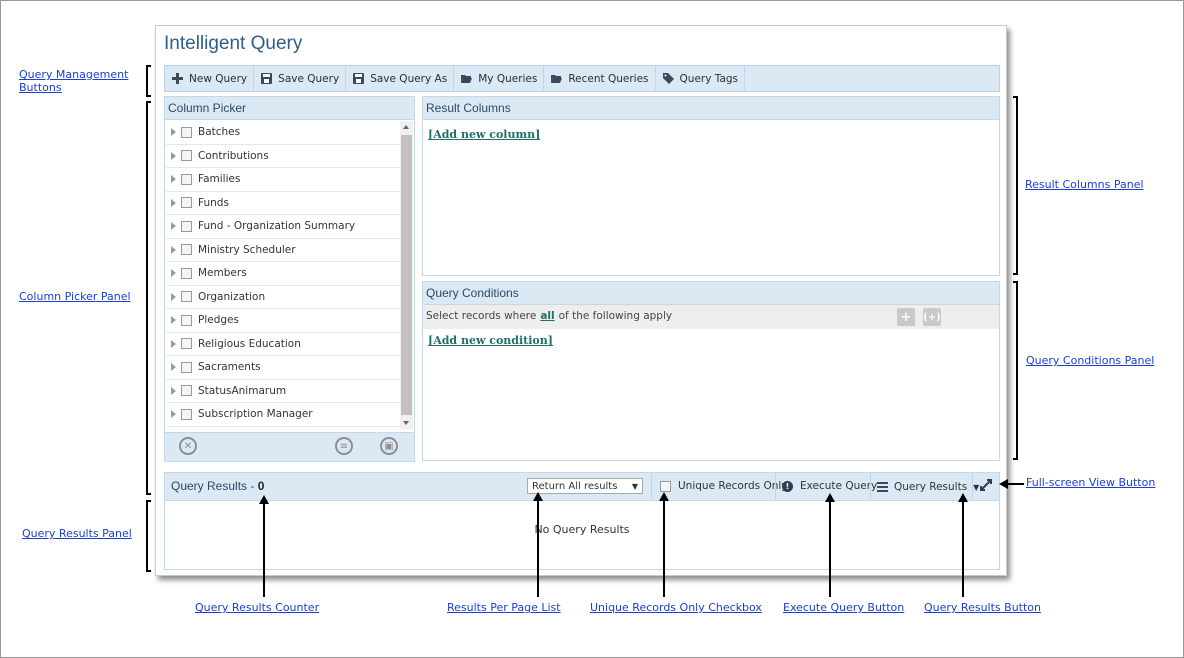 The height and width of the screenshot is (658, 1184). What do you see at coordinates (676, 607) in the screenshot?
I see `annotation-unique-checkbox: Unique Records Only Checkbox` at bounding box center [676, 607].